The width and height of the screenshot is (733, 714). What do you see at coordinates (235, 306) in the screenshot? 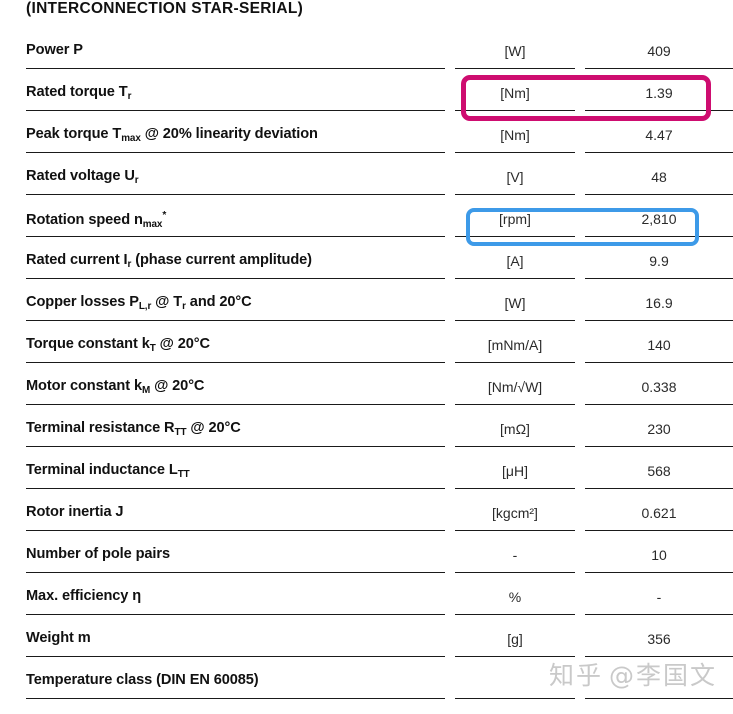
I see `row-parameter-label: Copper losses PL,r @ Tr and 20°C` at bounding box center [235, 306].